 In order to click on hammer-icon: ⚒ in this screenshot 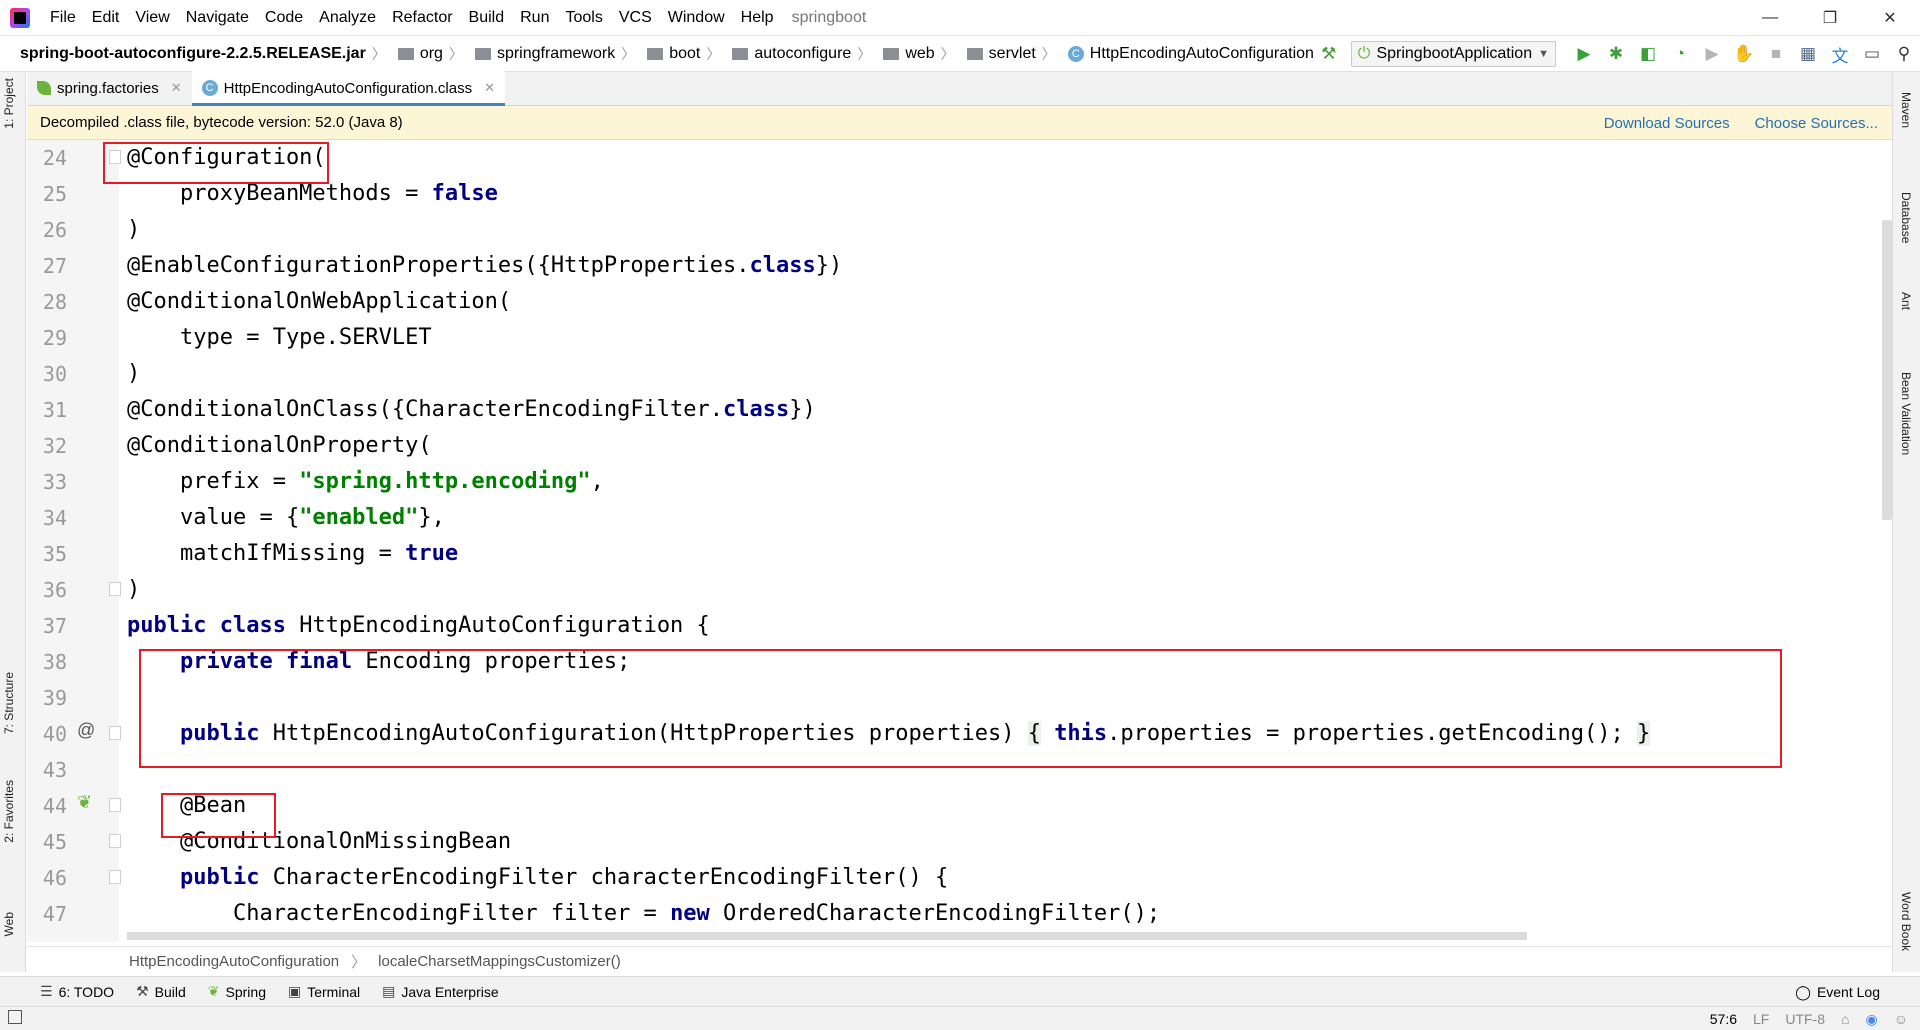, I will do `click(142, 991)`.